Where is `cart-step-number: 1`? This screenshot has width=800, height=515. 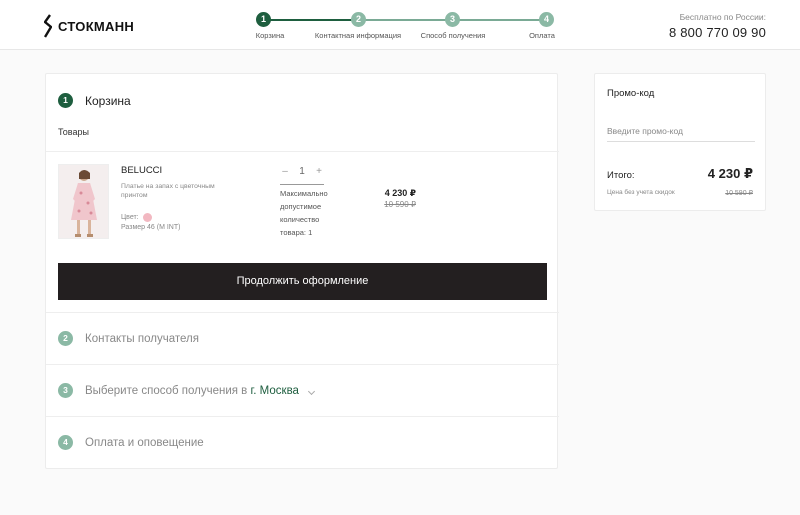
cart-step-number: 1 is located at coordinates (65, 100).